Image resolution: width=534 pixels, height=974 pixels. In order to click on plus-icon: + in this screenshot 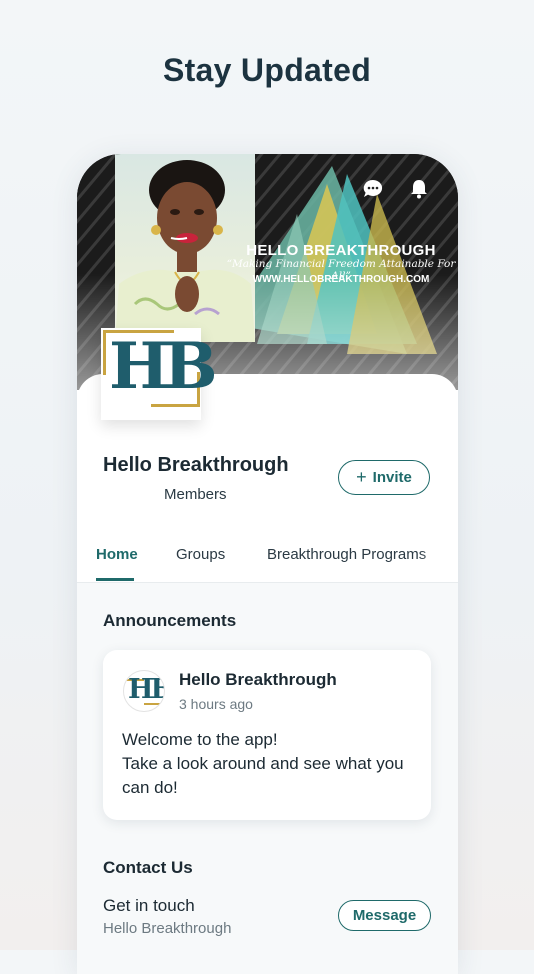, I will do `click(361, 477)`.